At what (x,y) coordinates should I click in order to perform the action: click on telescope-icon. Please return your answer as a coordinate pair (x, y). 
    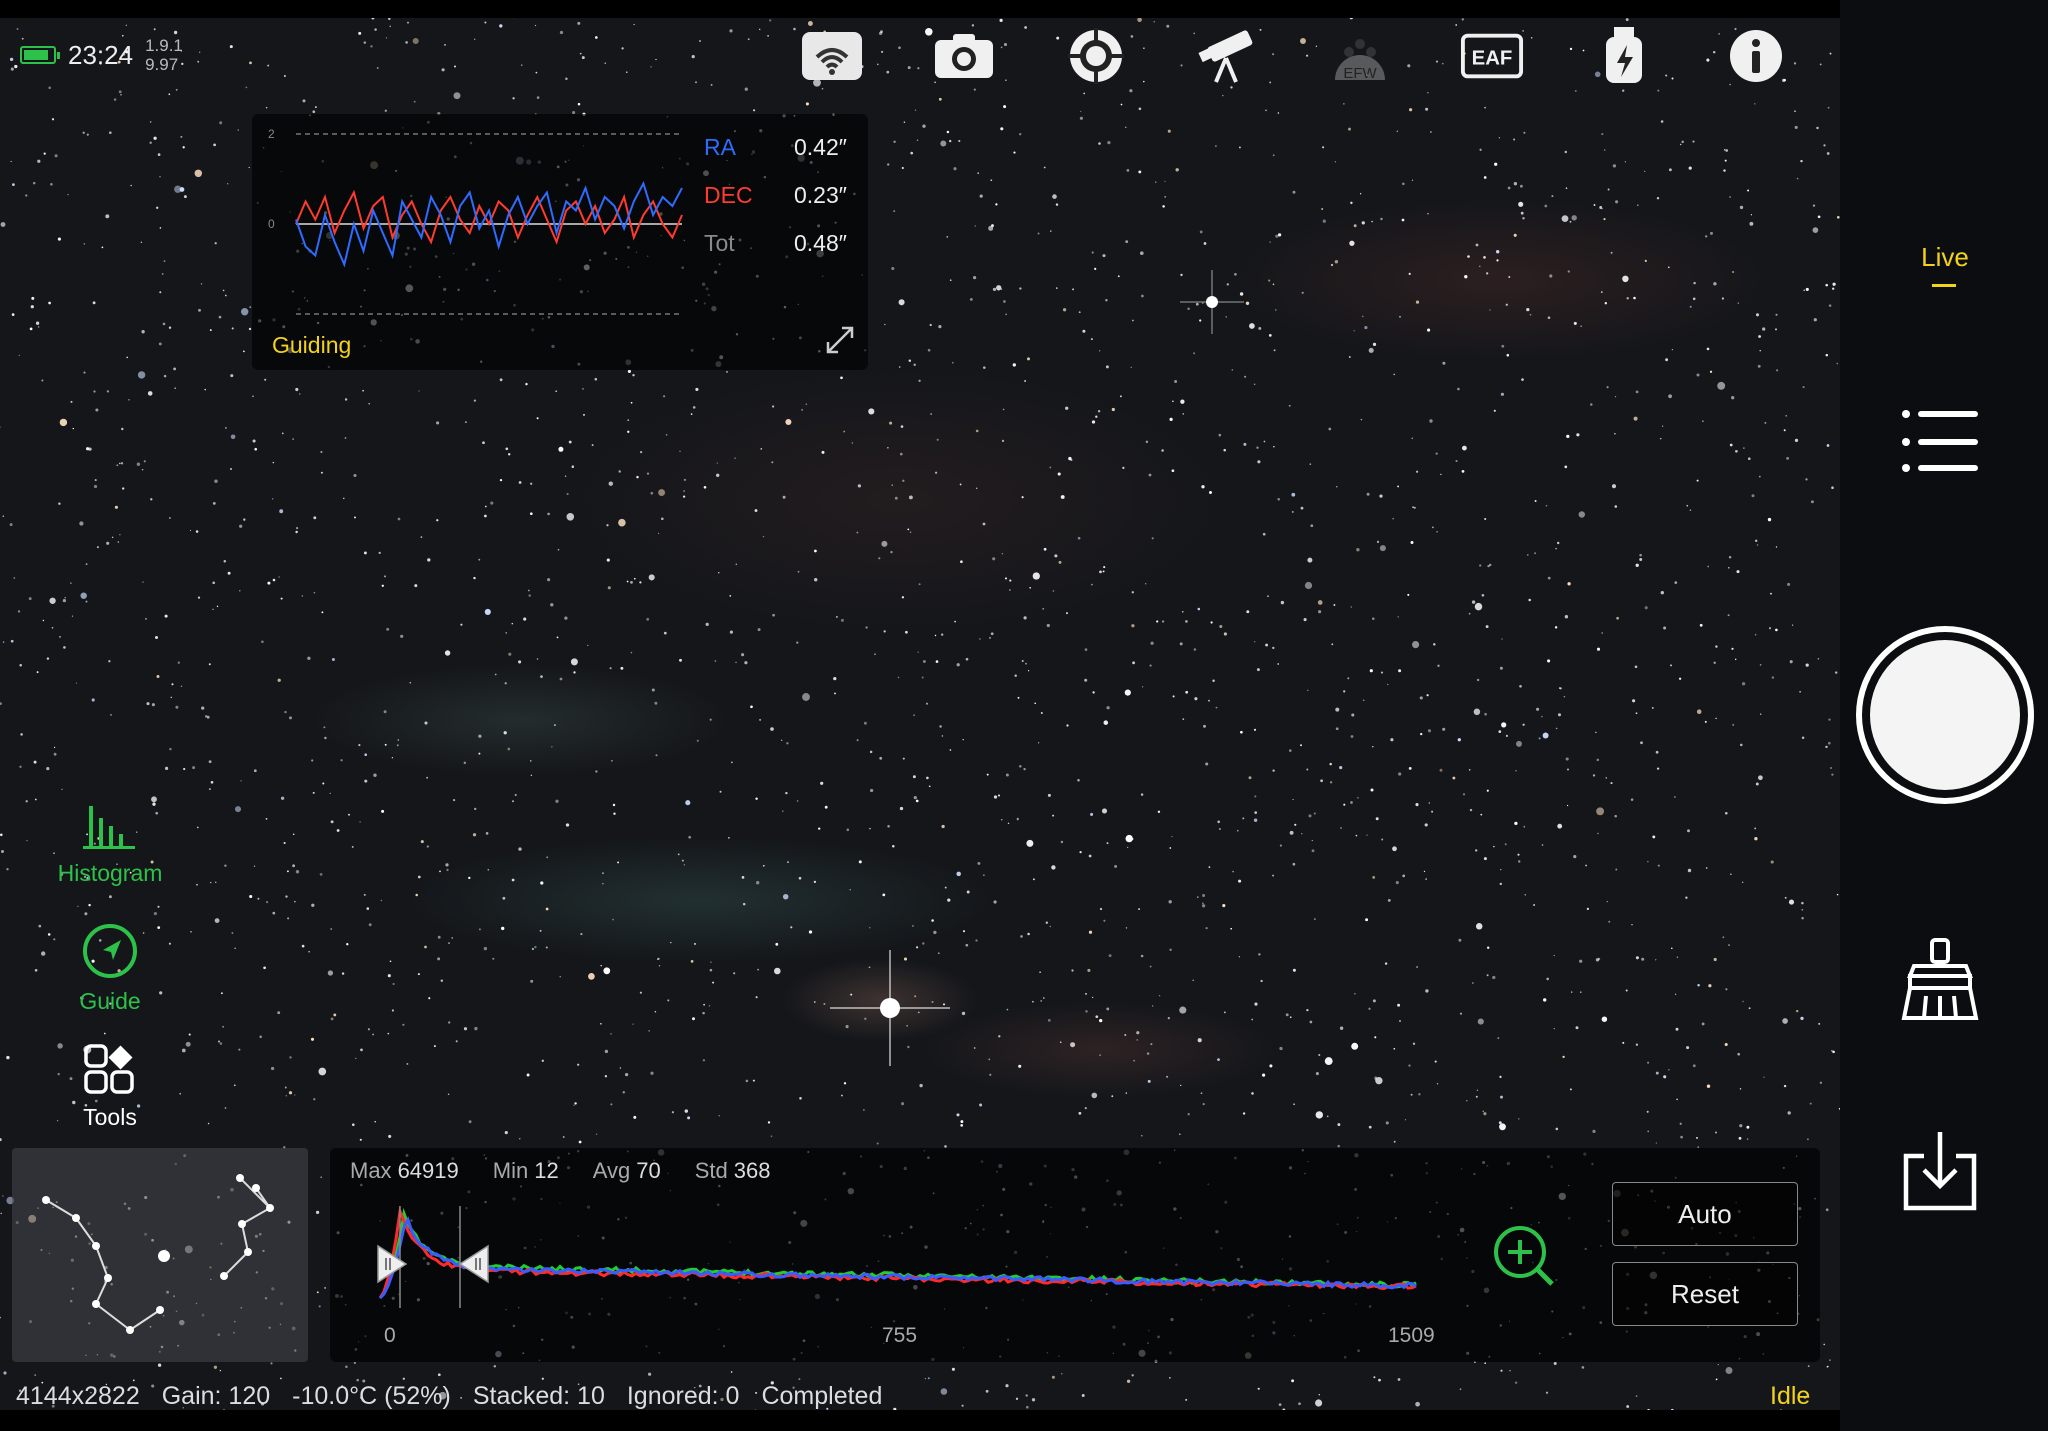
    Looking at the image, I should click on (1228, 56).